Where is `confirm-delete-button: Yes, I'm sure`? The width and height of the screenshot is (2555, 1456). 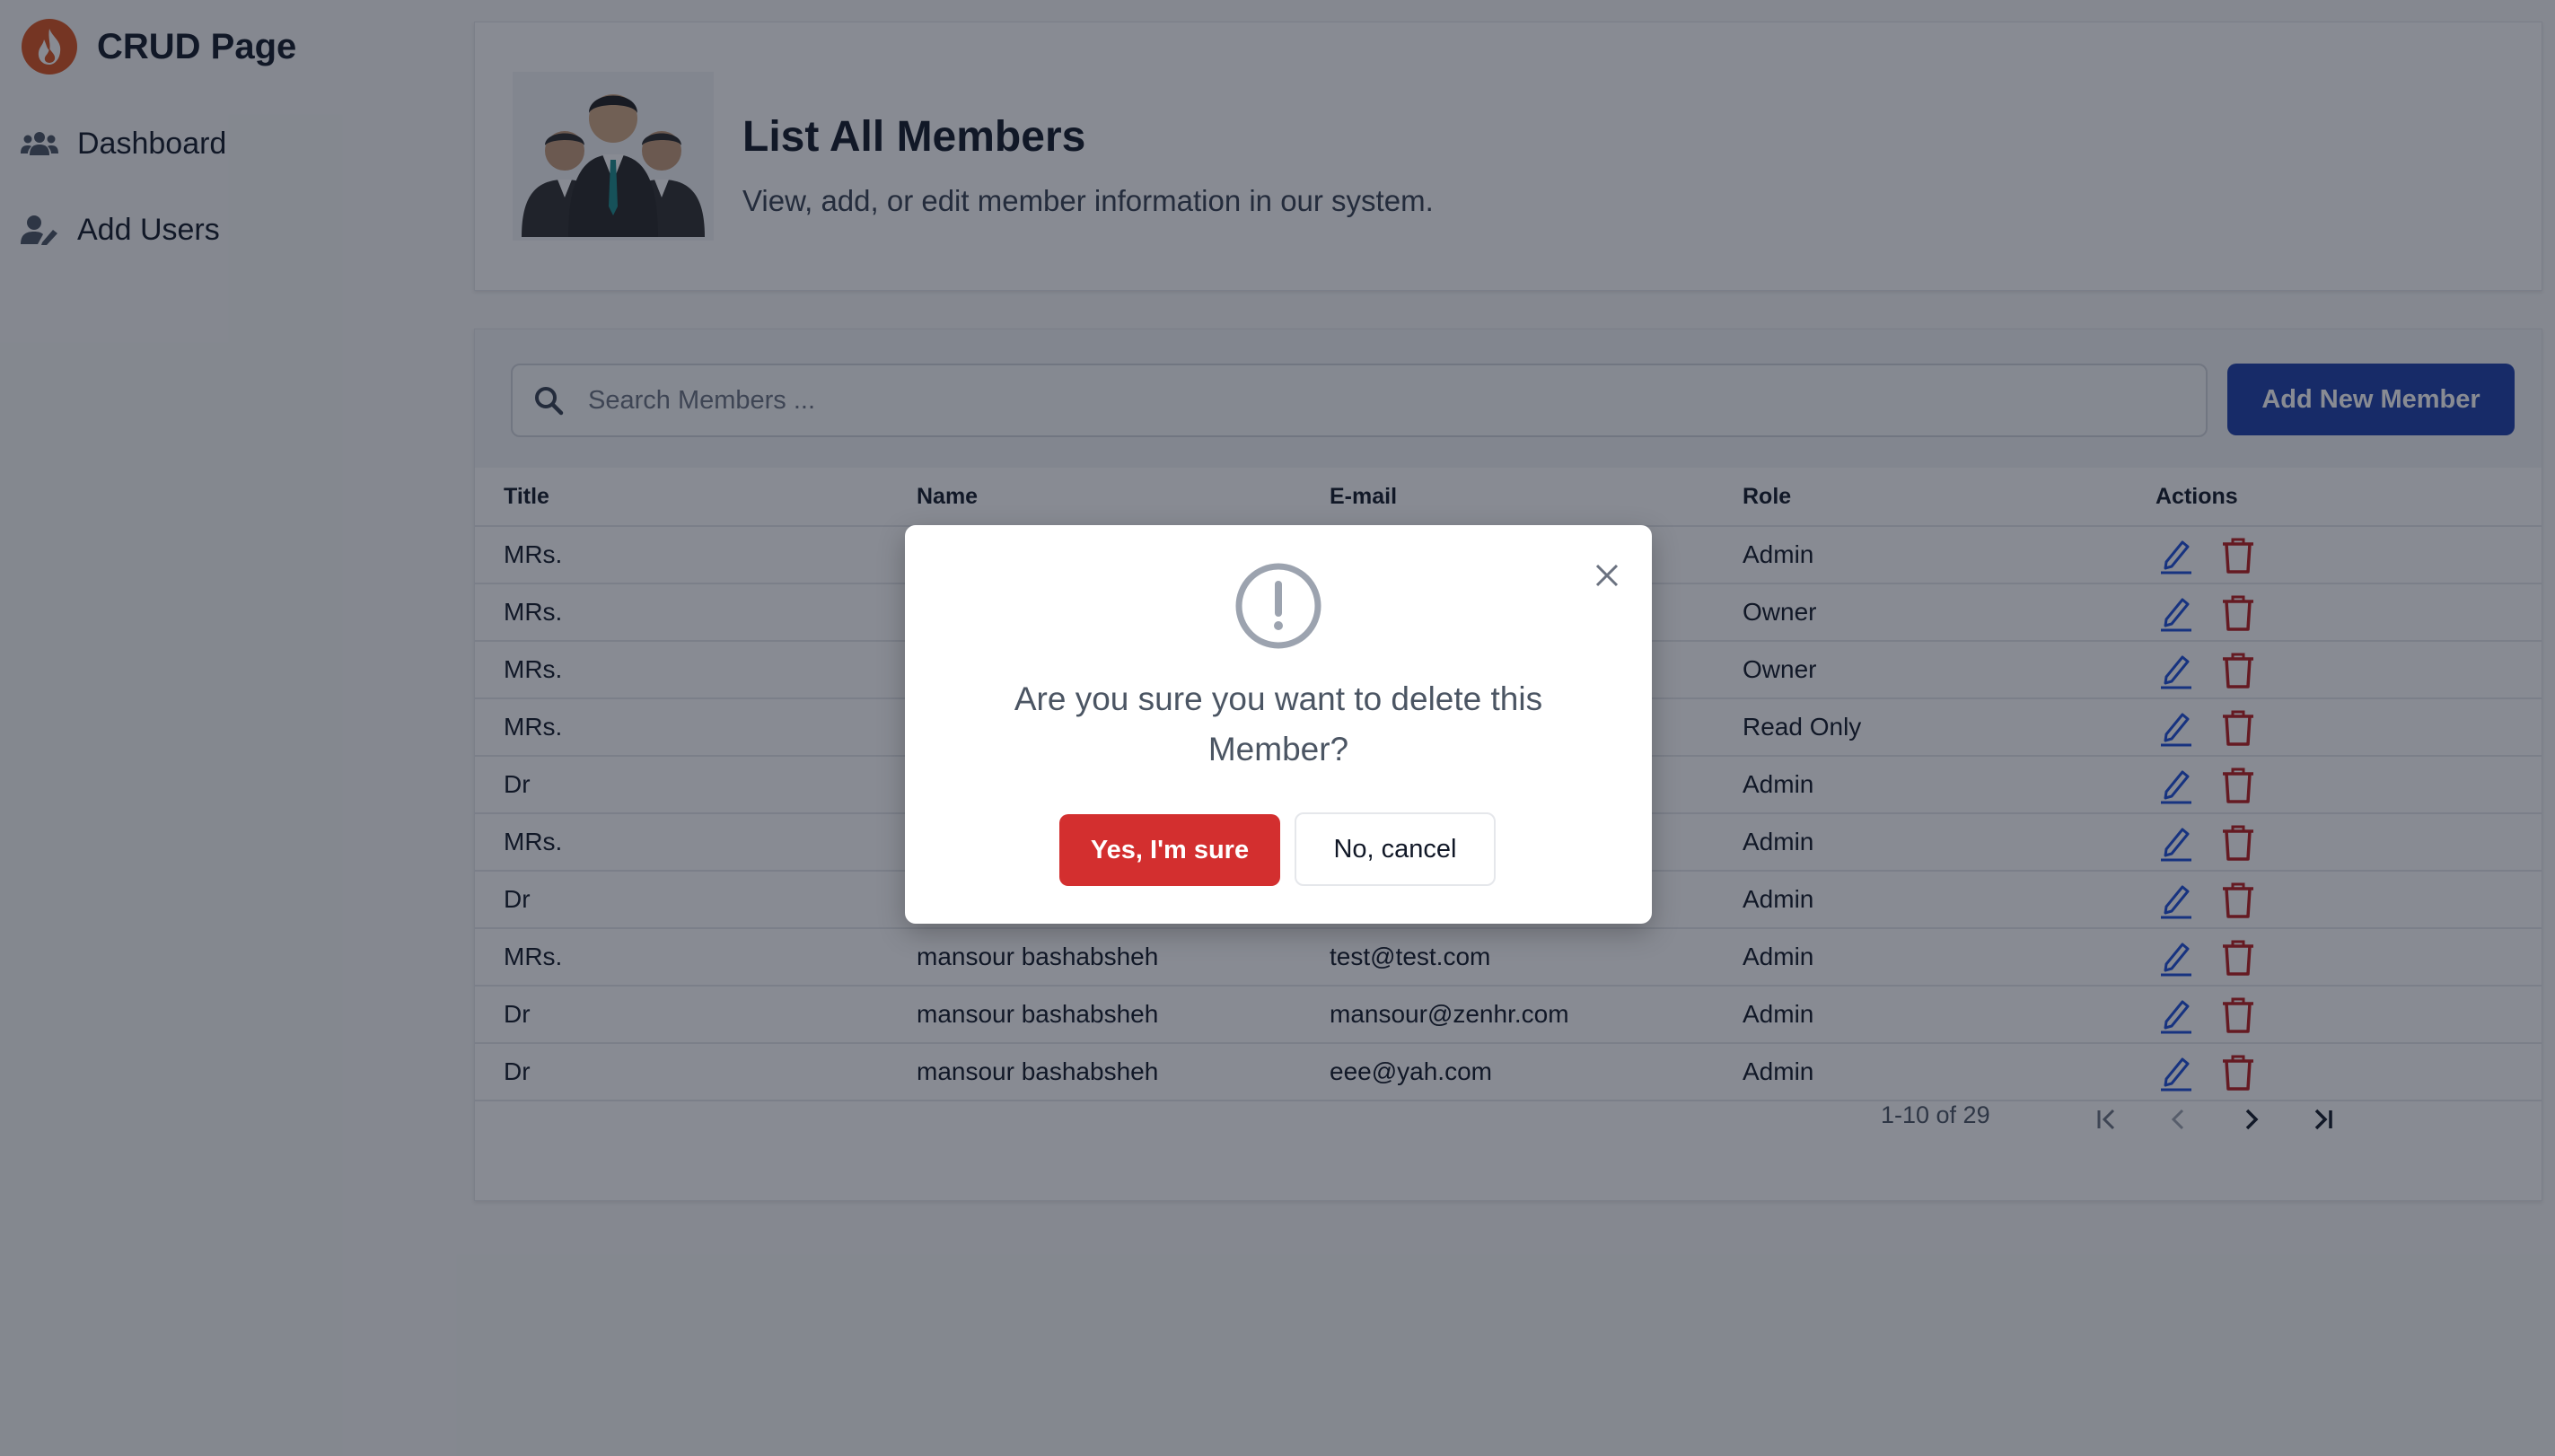 confirm-delete-button: Yes, I'm sure is located at coordinates (1170, 850).